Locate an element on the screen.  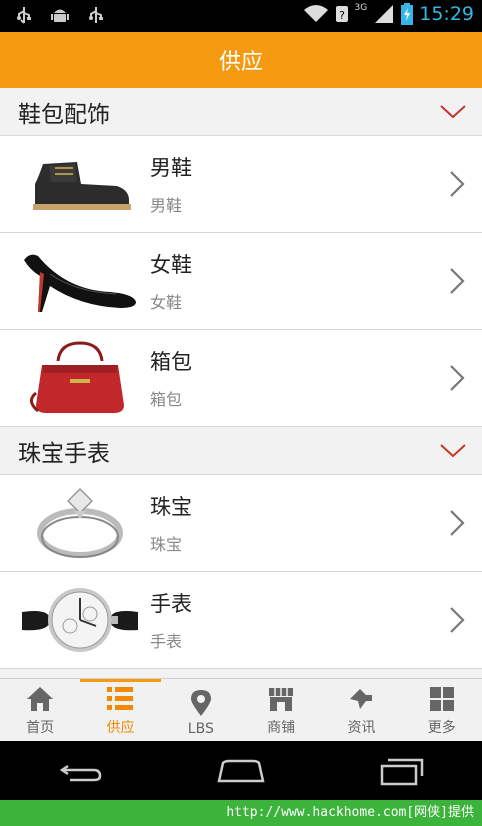
bottom-tab-bar: 首页 供应 LBS 商铺 资讯 更多 is located at coordinates (241, 710).